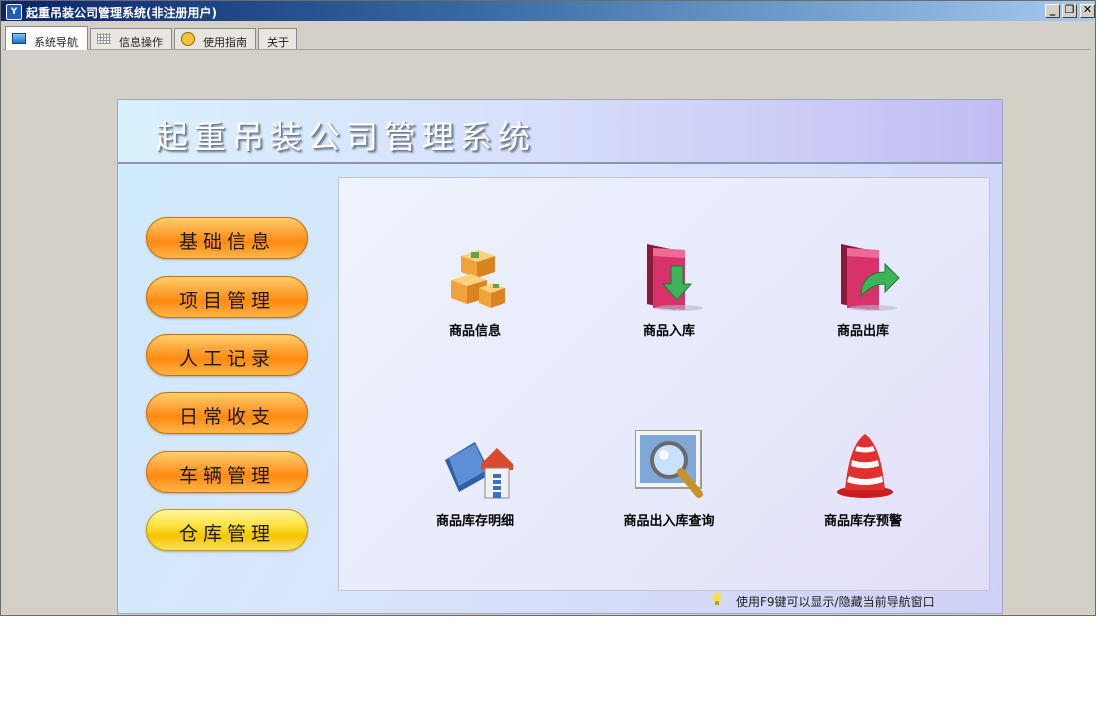  What do you see at coordinates (226, 534) in the screenshot?
I see `menu-button-label: 仓库管理` at bounding box center [226, 534].